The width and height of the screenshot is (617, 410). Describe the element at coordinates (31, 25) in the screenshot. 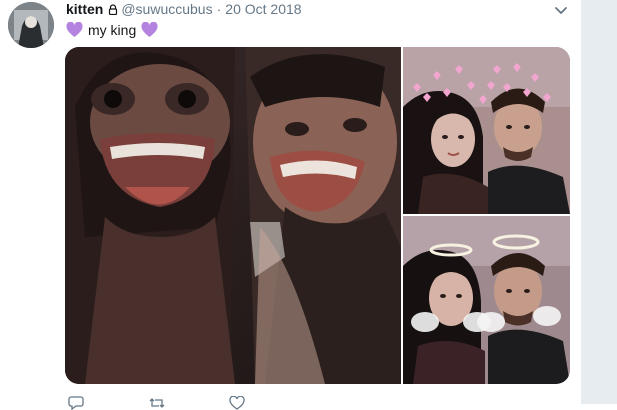

I see `avatar` at that location.